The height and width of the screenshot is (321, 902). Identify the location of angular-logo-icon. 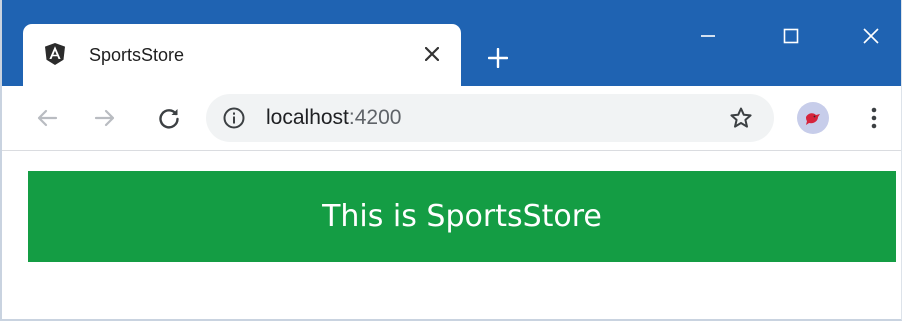
(55, 54).